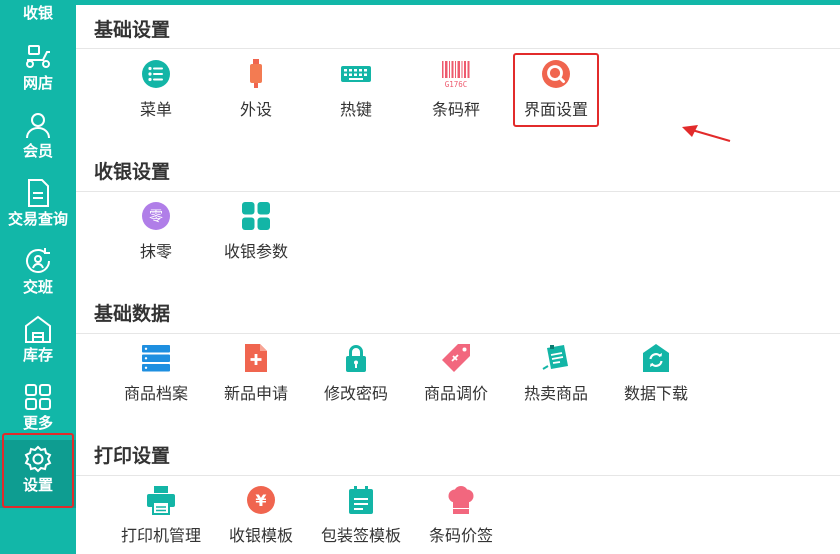 Image resolution: width=840 pixels, height=554 pixels. What do you see at coordinates (356, 74) in the screenshot?
I see `keyboard-icon` at bounding box center [356, 74].